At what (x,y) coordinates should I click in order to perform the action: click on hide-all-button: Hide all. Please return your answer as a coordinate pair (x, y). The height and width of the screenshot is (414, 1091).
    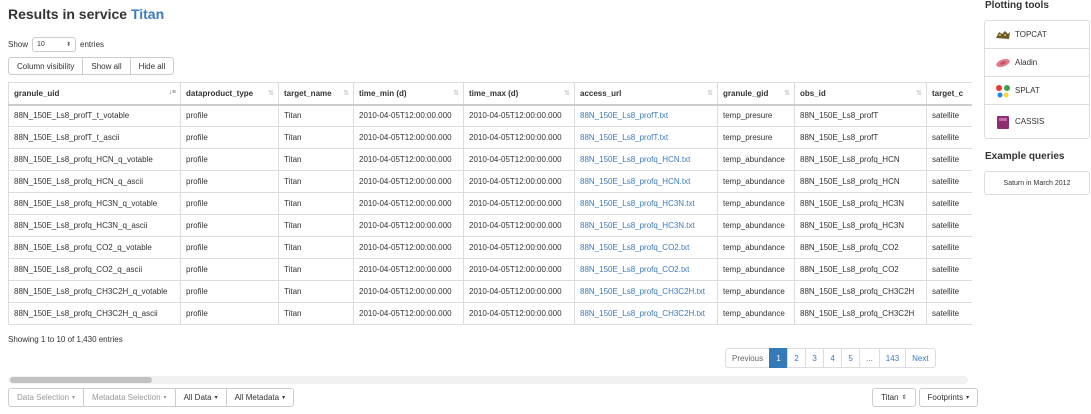
    Looking at the image, I should click on (152, 66).